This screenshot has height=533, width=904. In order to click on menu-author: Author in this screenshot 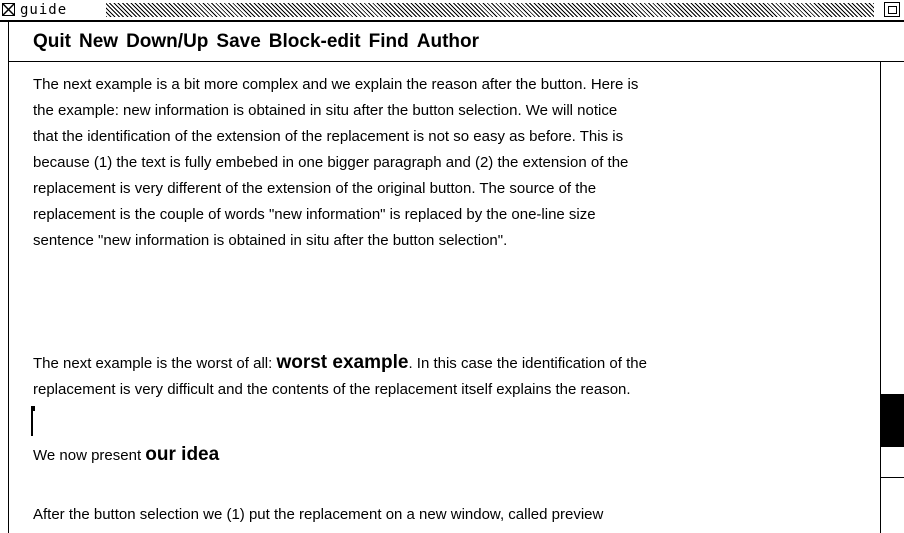, I will do `click(448, 42)`.